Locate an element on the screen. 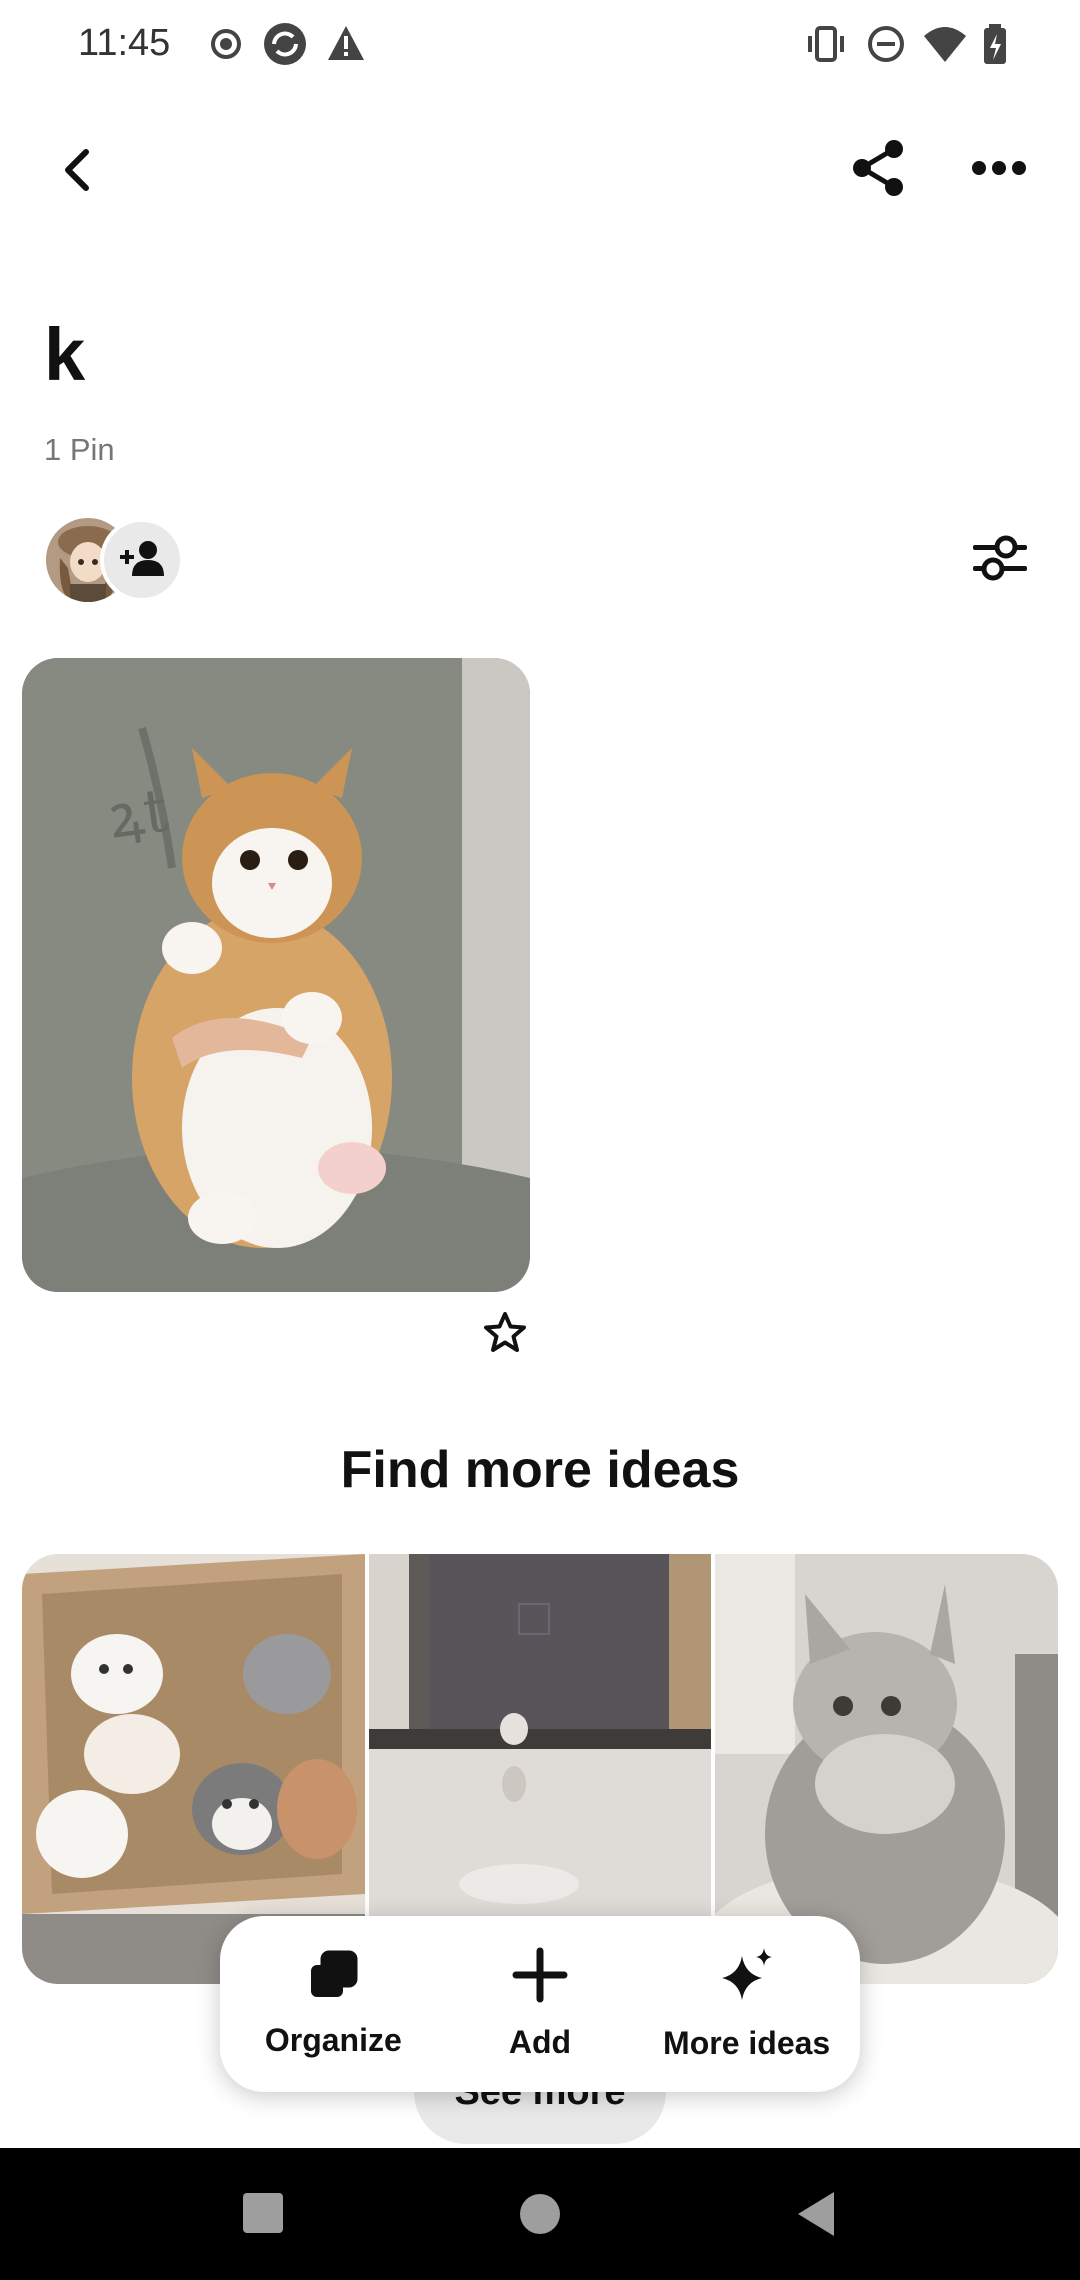  pin-card: ꝝt is located at coordinates (276, 975).